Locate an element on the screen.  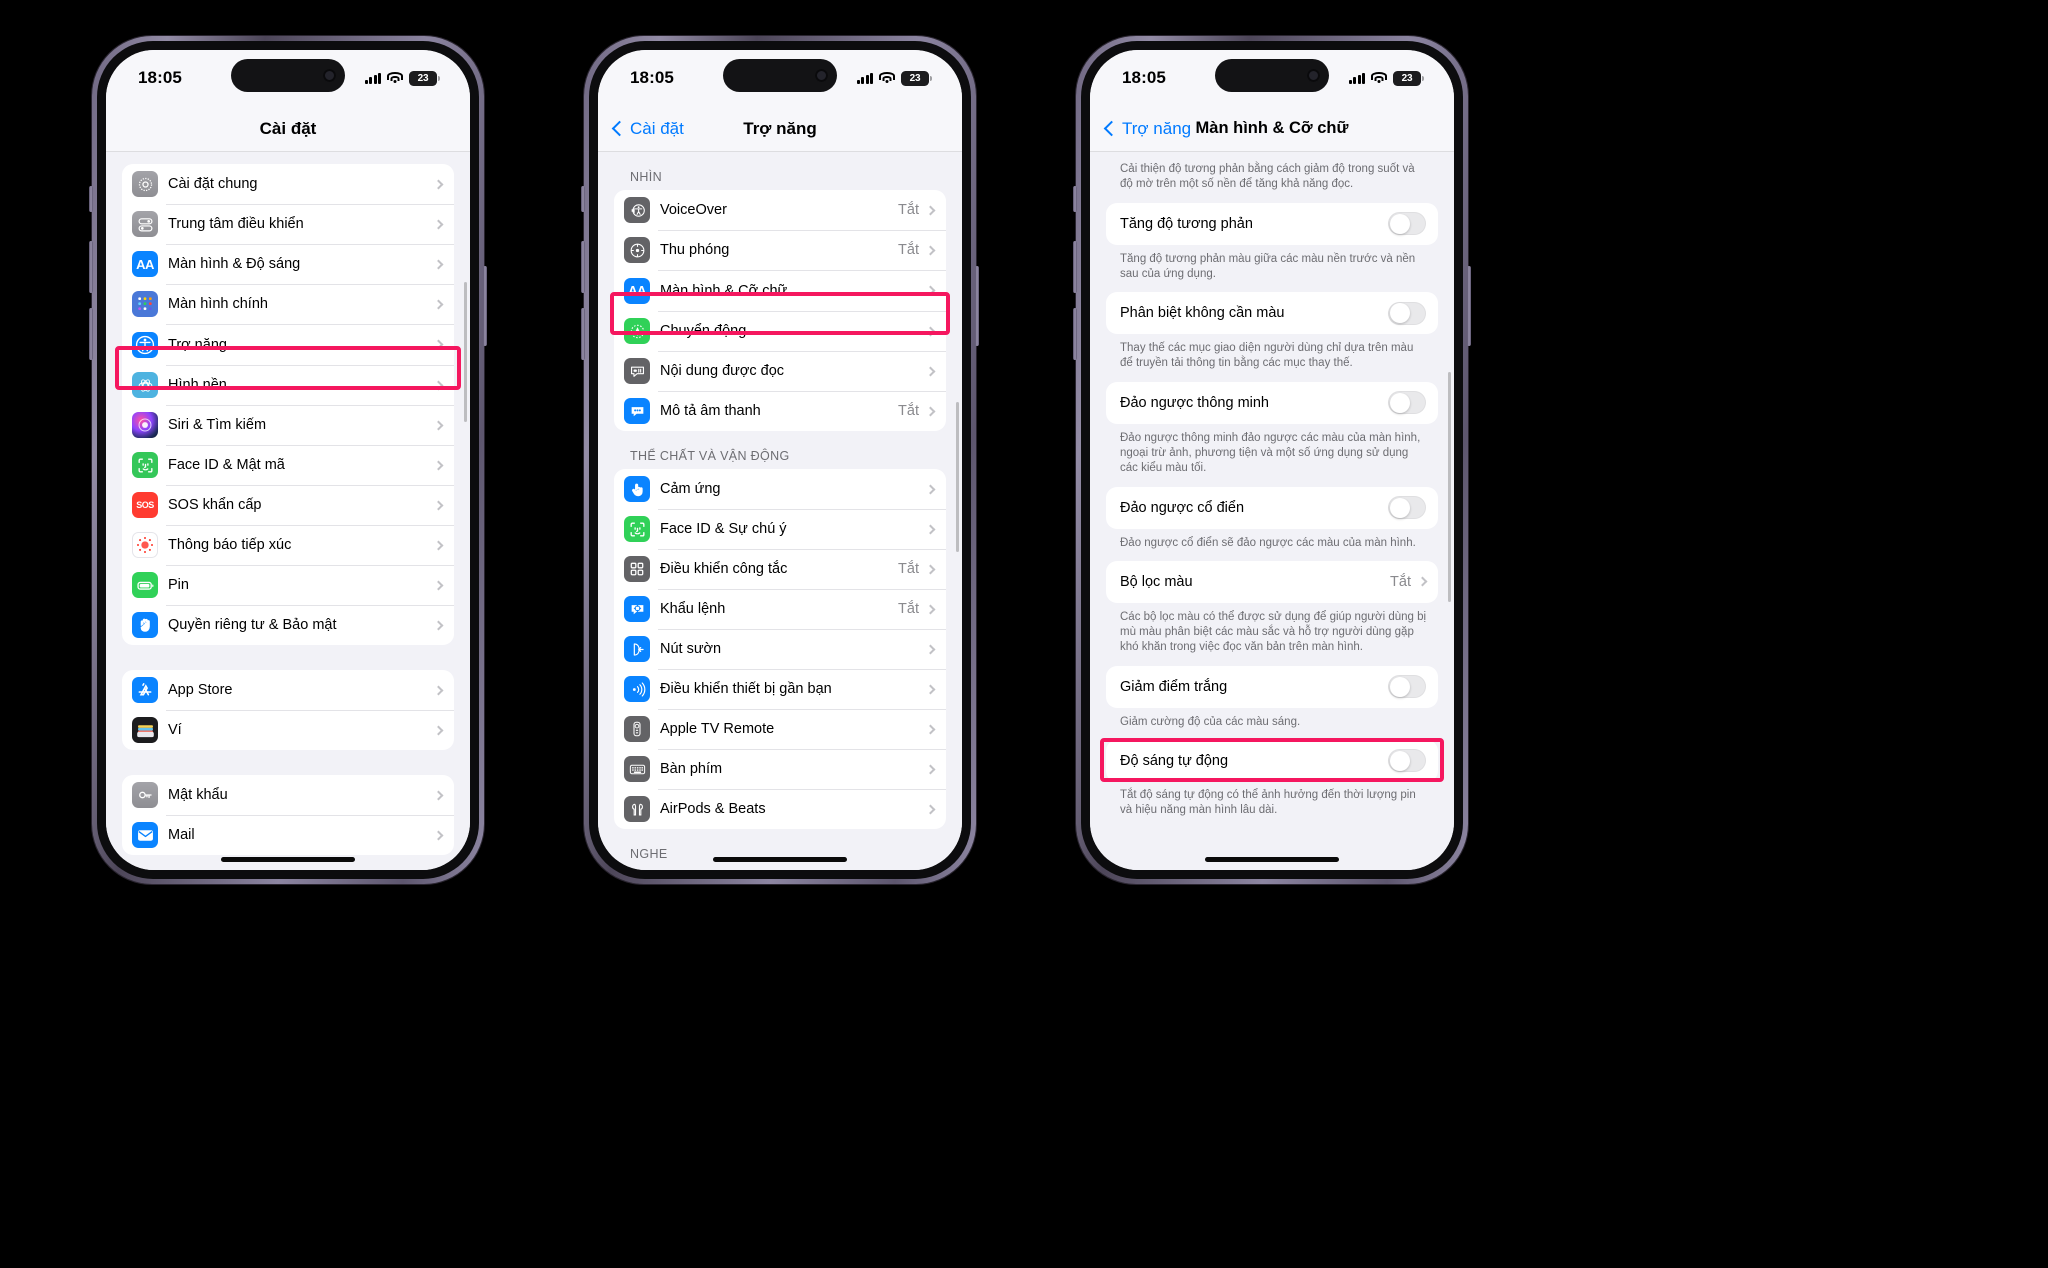
sidebar-item-exposure-notifications: Thông báo tiếp xúc is located at coordinates (288, 545).